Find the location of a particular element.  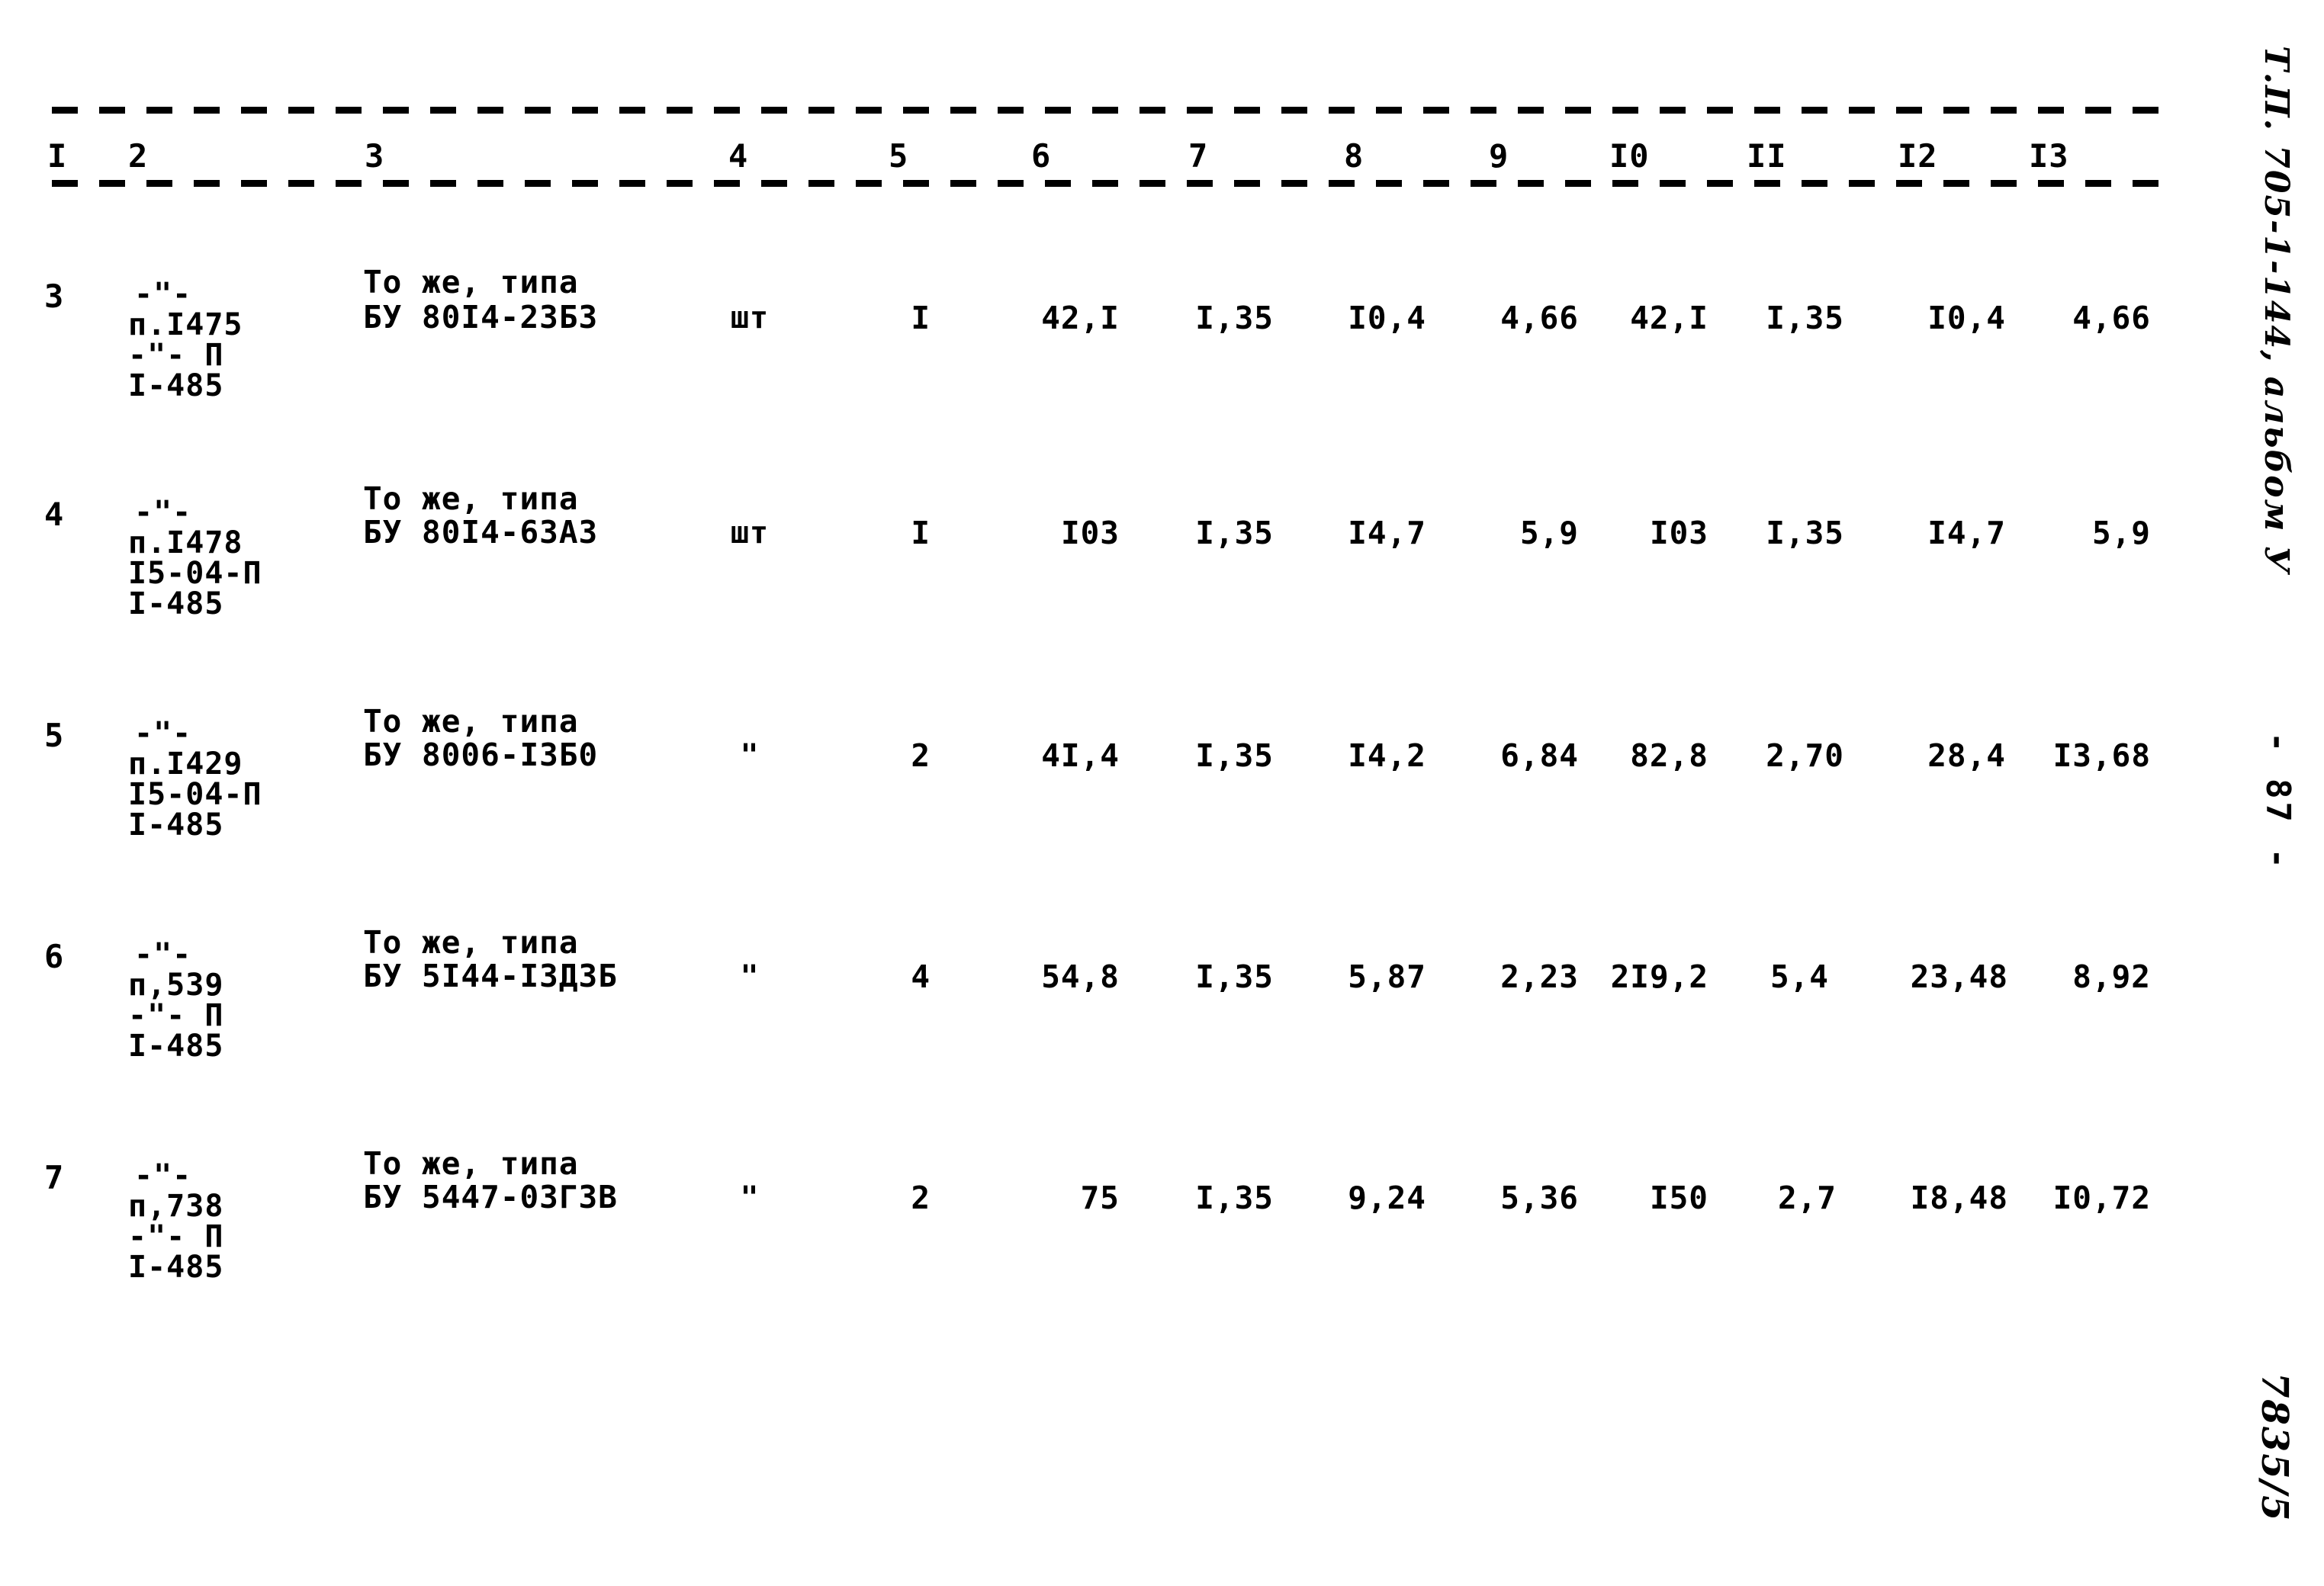

column-header-12: I2 is located at coordinates (1918, 156).